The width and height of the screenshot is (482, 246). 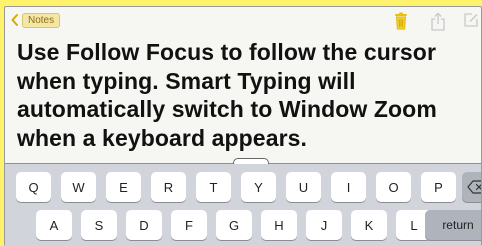 I want to click on key-e: E, so click(x=123, y=187).